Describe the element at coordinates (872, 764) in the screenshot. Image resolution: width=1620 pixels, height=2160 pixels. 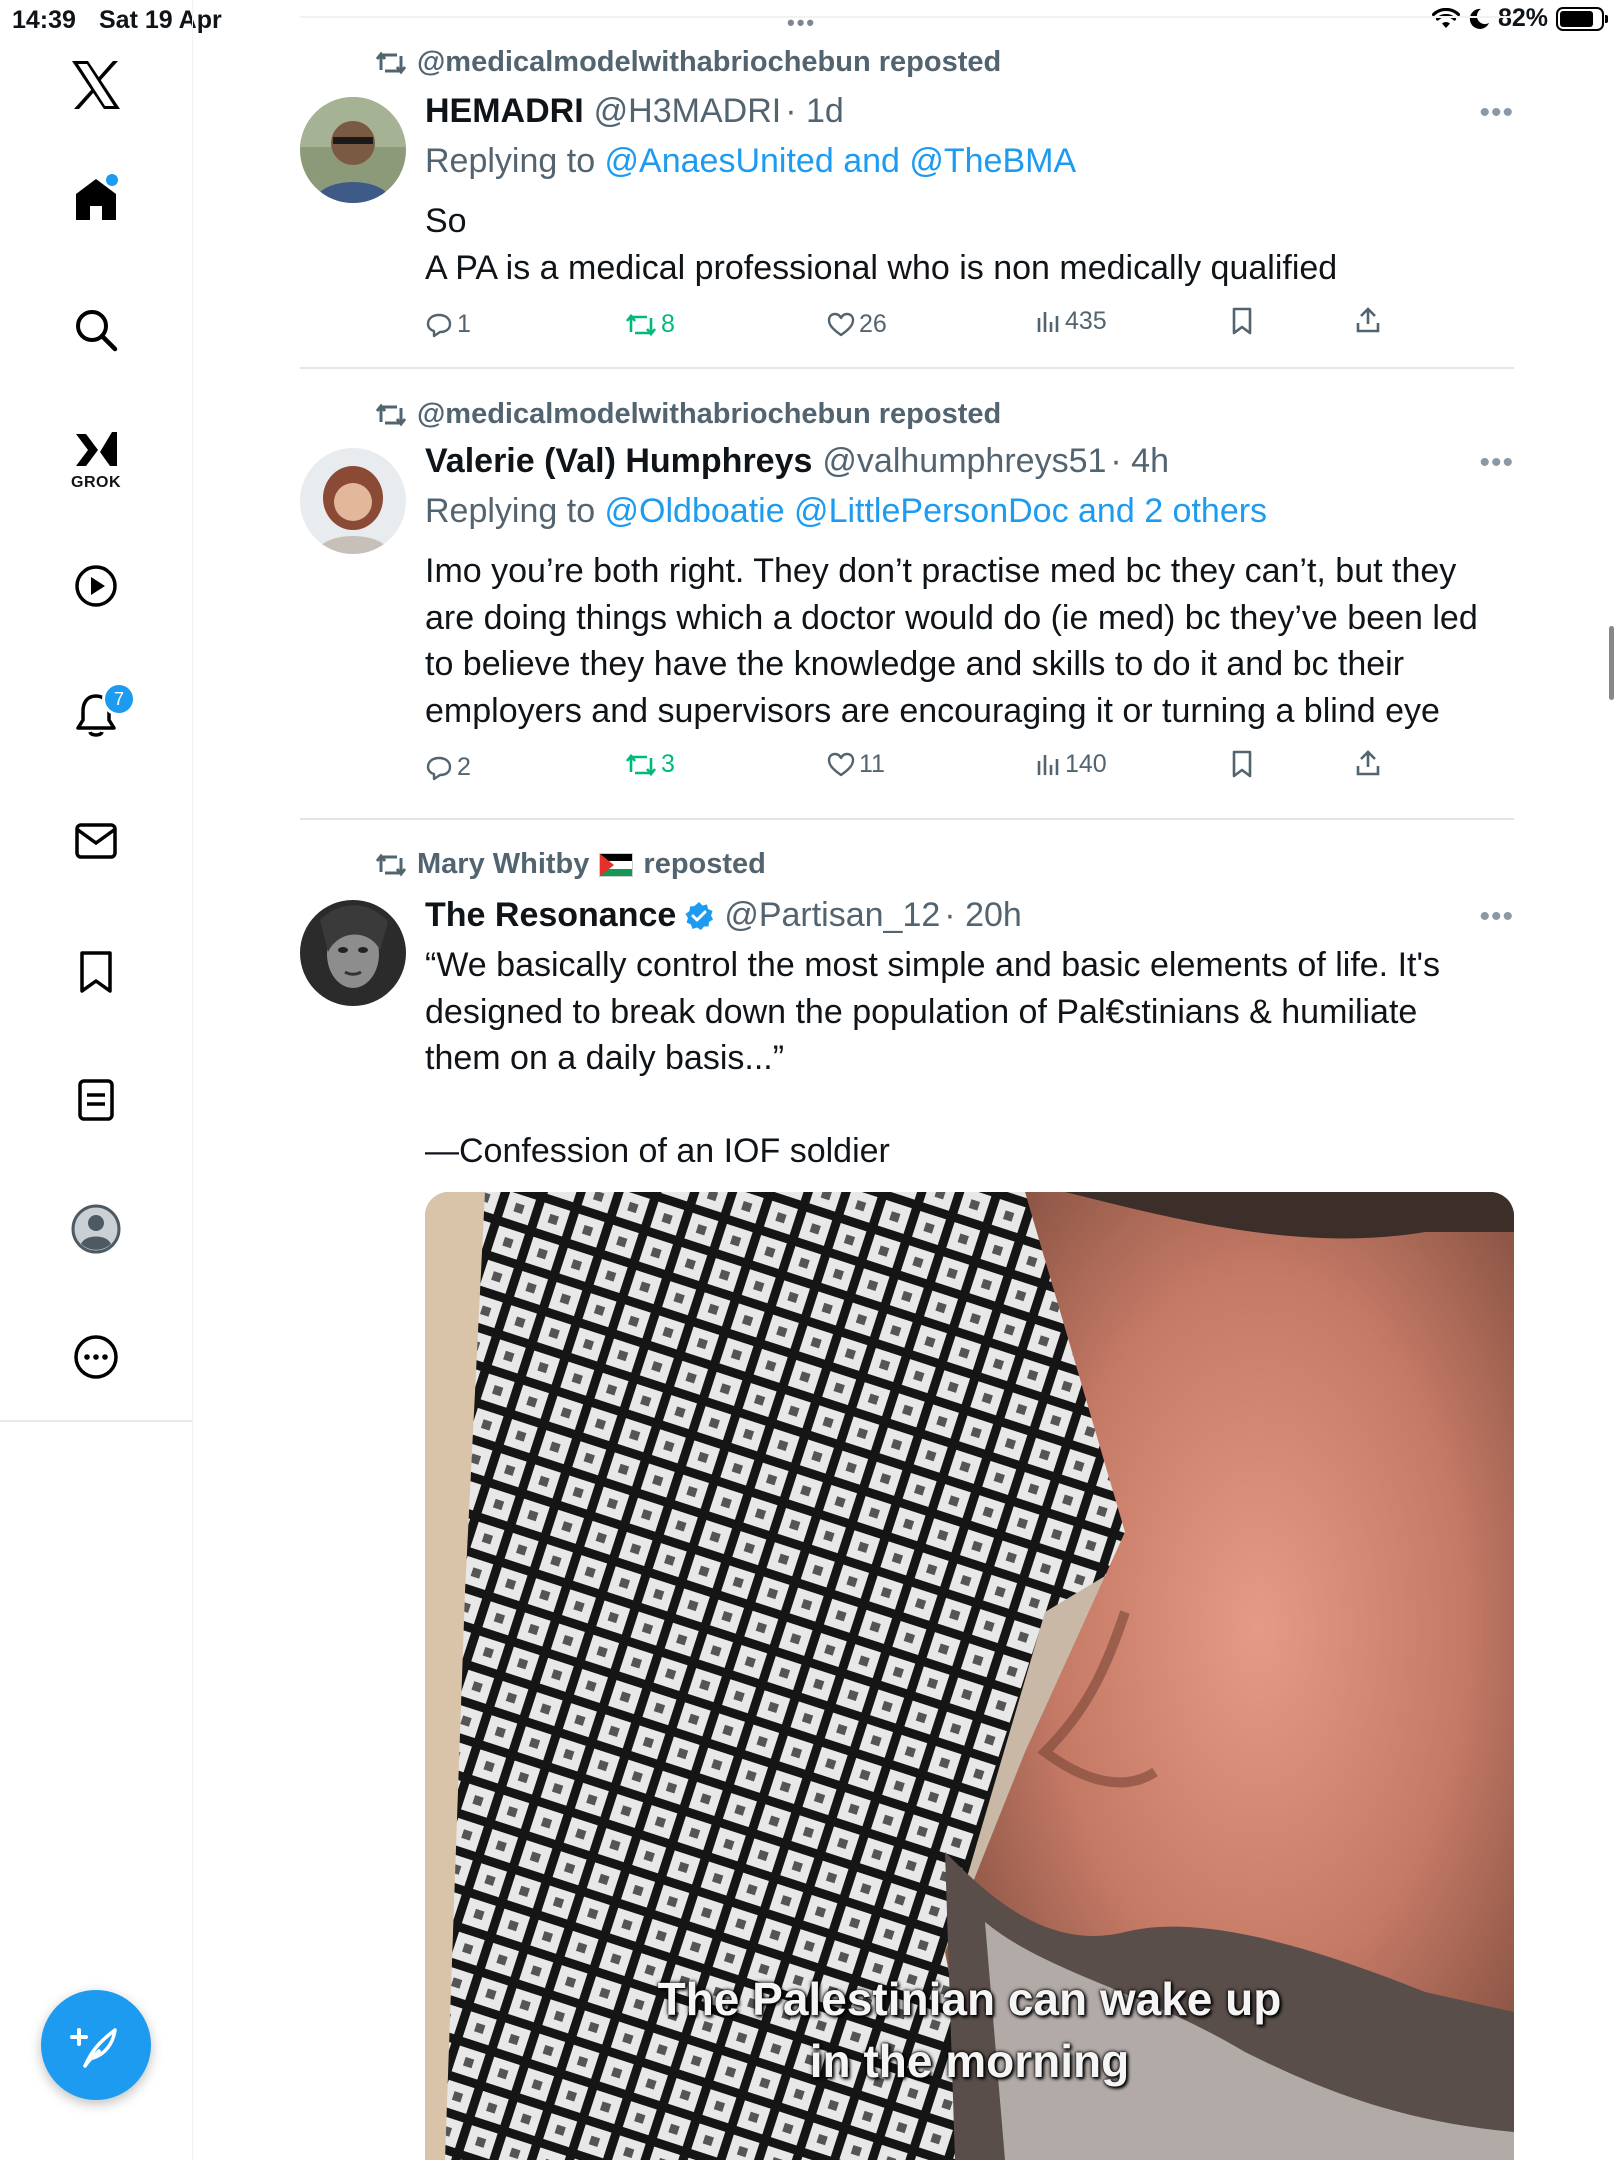
I see `like-count: 11` at that location.